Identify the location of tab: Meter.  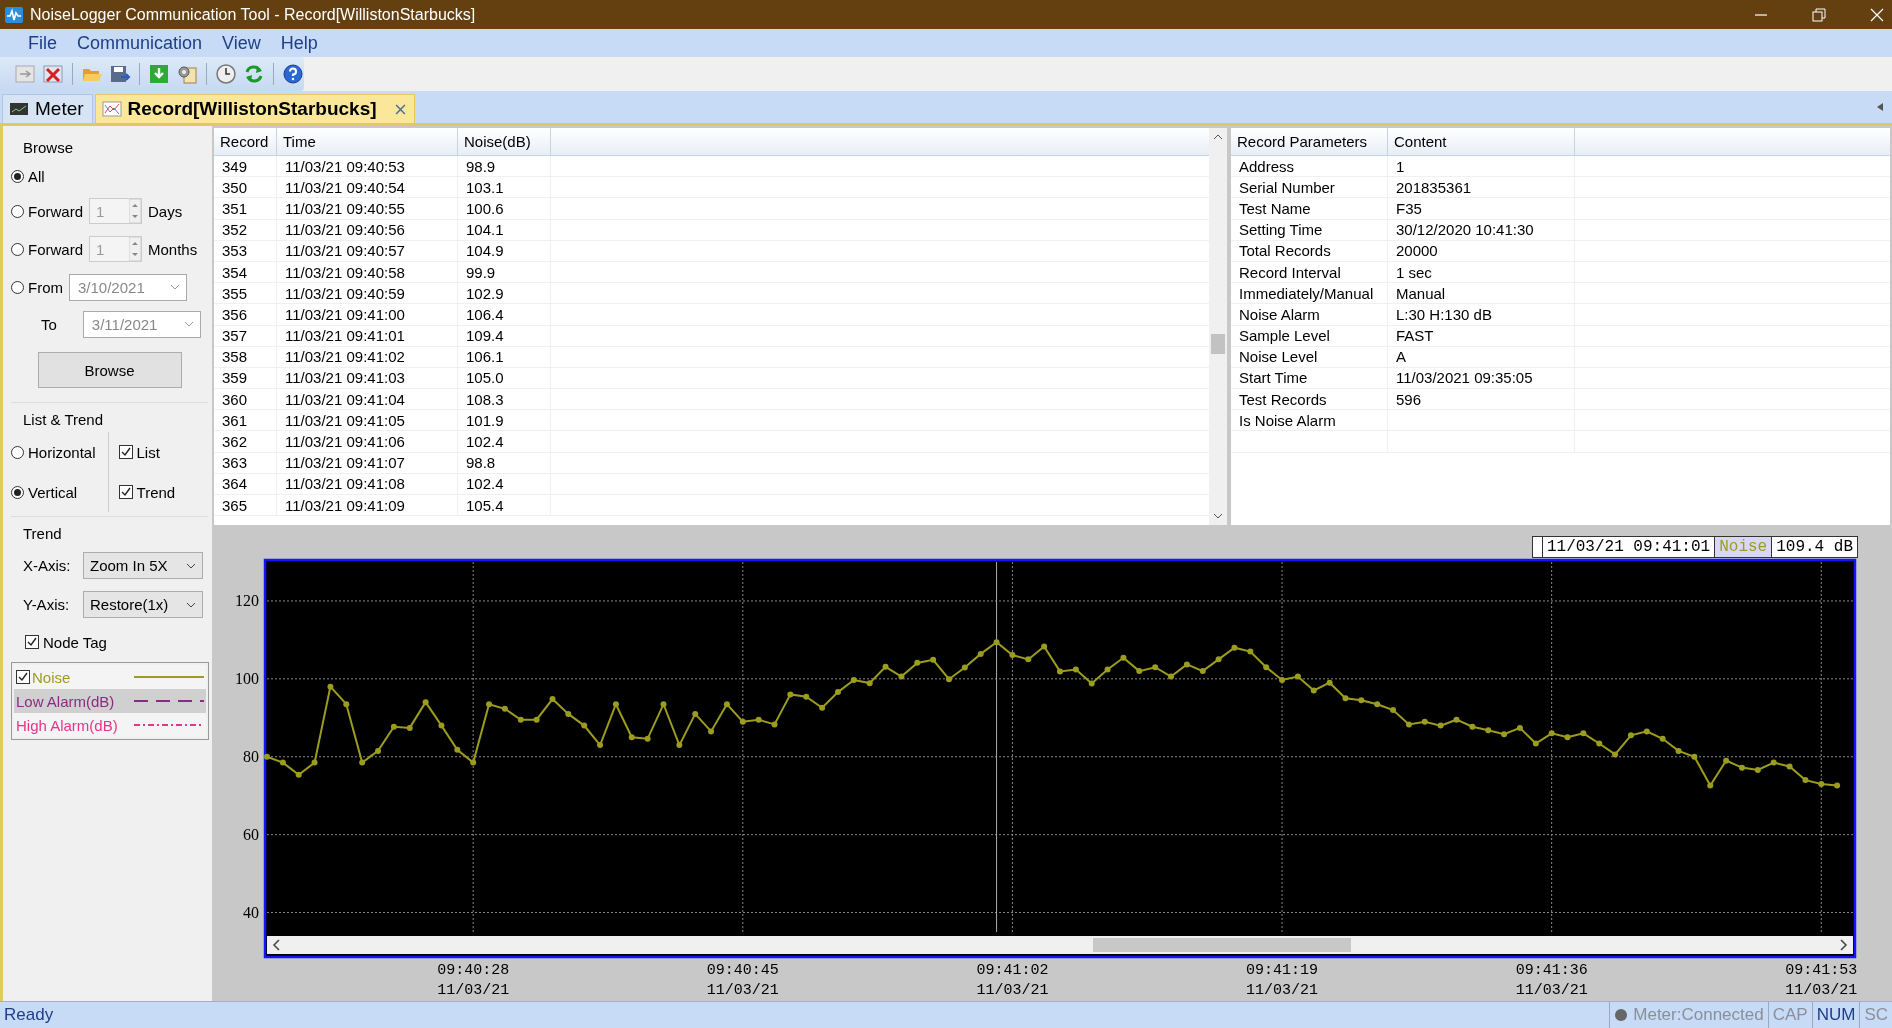
(47, 108).